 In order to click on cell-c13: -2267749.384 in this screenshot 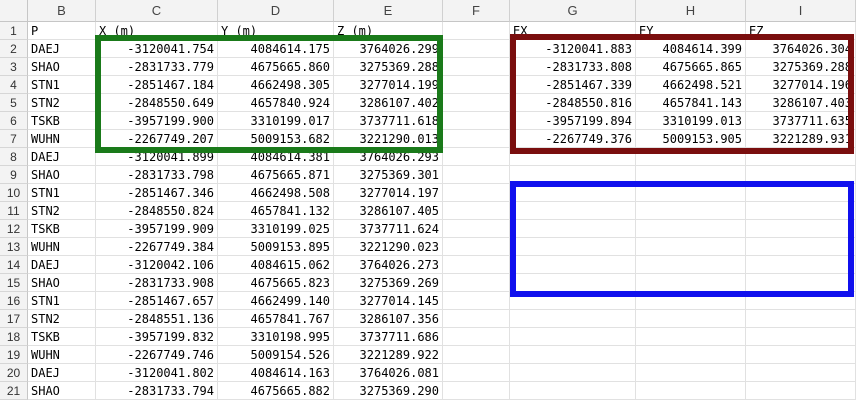, I will do `click(157, 247)`.